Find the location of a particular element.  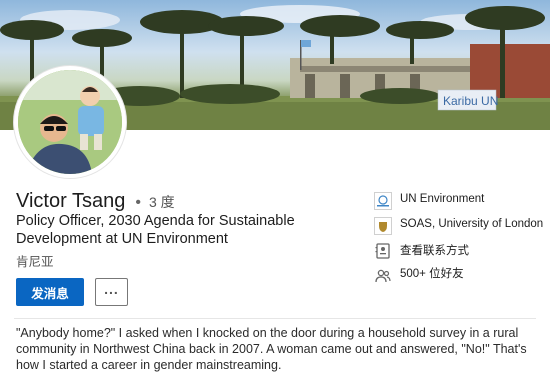

people-icon is located at coordinates (383, 276).